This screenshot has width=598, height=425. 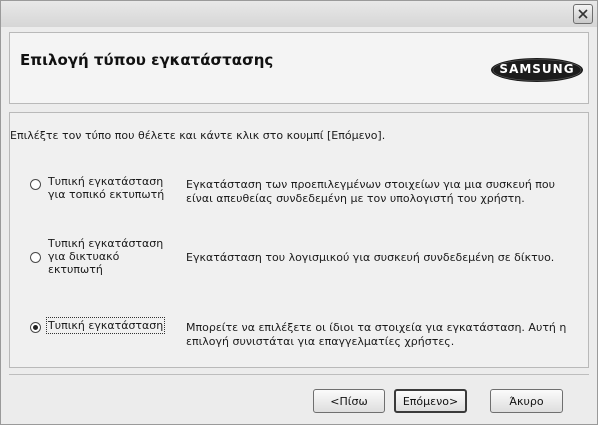 What do you see at coordinates (84, 256) in the screenshot?
I see `label-line: για δικτυακό` at bounding box center [84, 256].